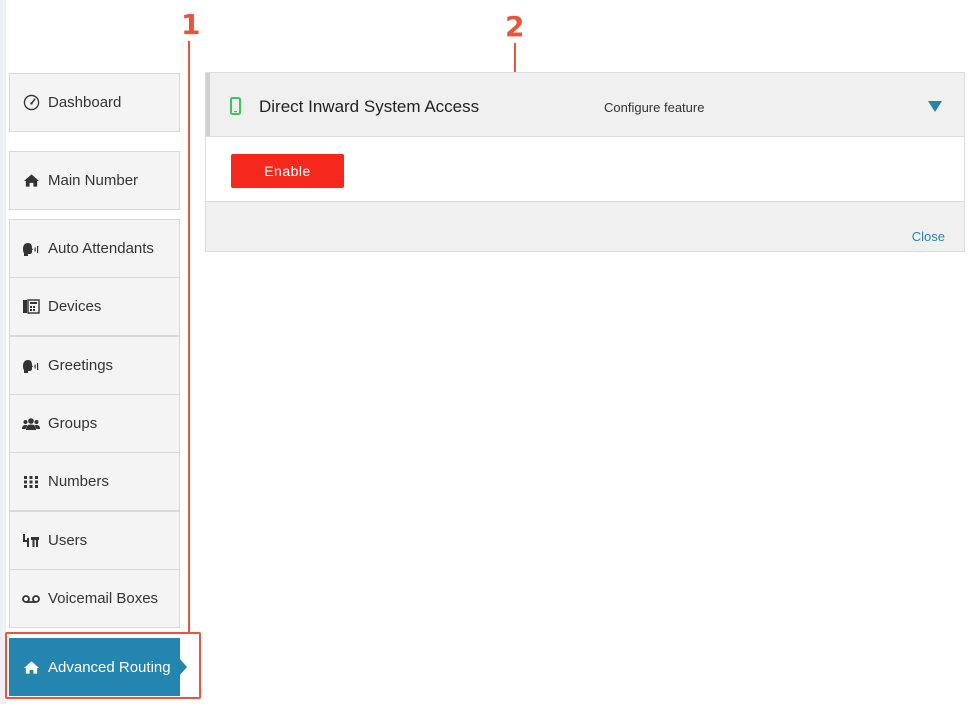 The height and width of the screenshot is (704, 968). What do you see at coordinates (515, 26) in the screenshot?
I see `annotation-marker-2: 2` at bounding box center [515, 26].